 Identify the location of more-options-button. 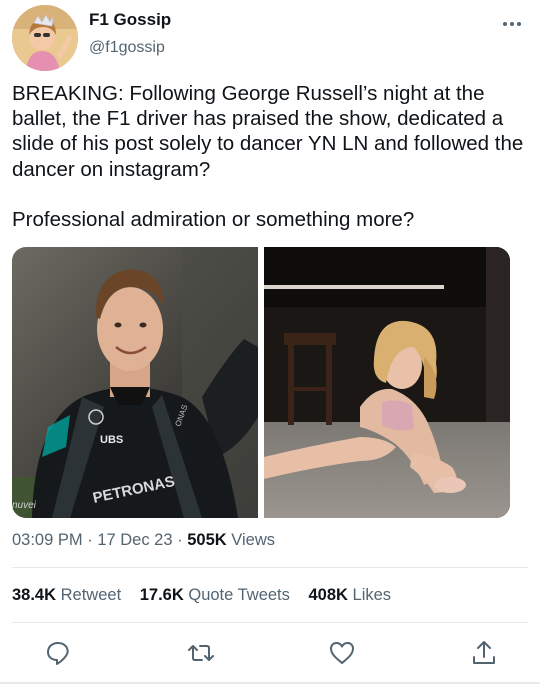
(512, 24).